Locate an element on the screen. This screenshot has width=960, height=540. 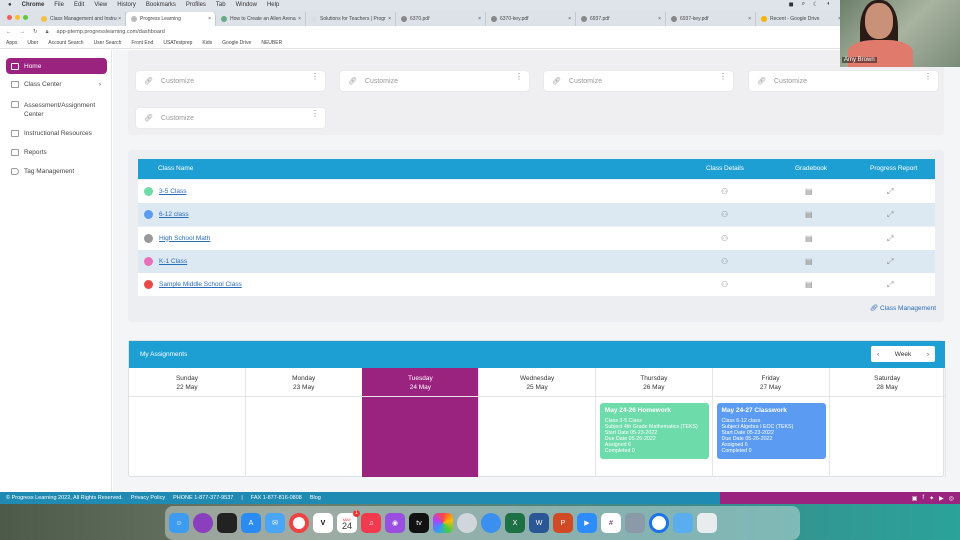
class-name-link: High School Math is located at coordinates (184, 238).